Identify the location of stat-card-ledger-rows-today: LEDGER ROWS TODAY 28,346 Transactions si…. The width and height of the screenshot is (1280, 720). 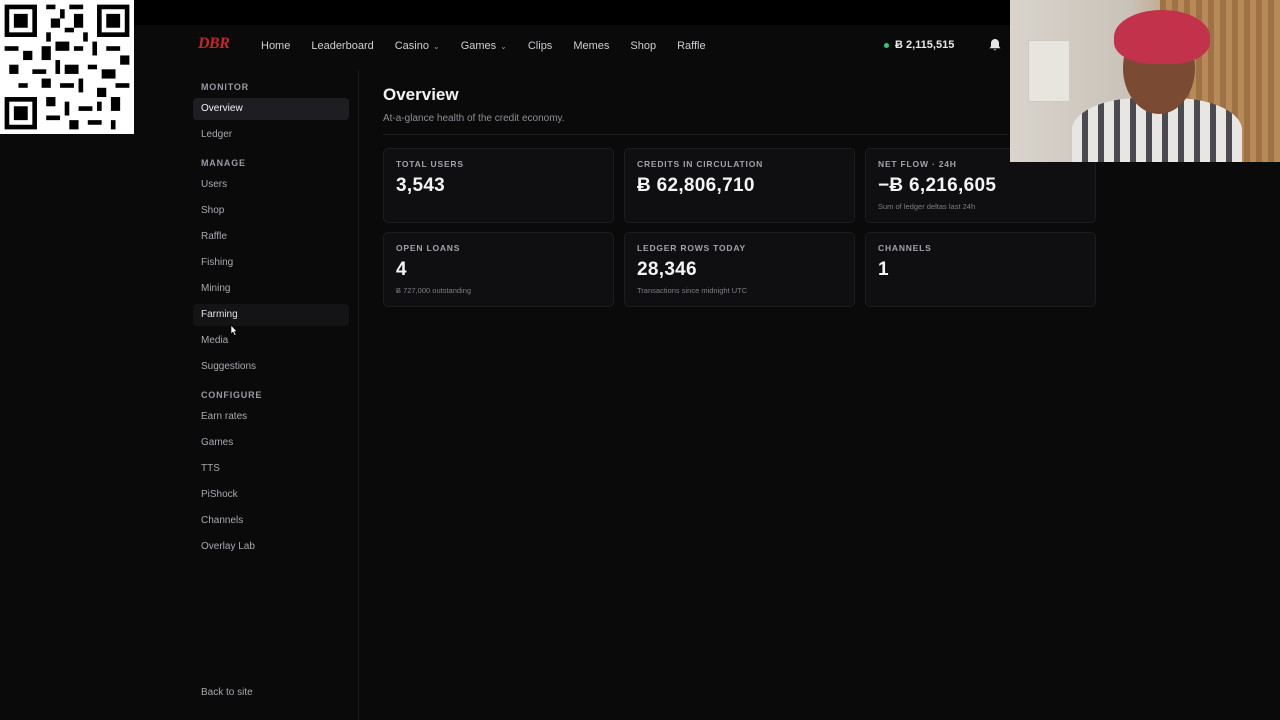
(739, 269).